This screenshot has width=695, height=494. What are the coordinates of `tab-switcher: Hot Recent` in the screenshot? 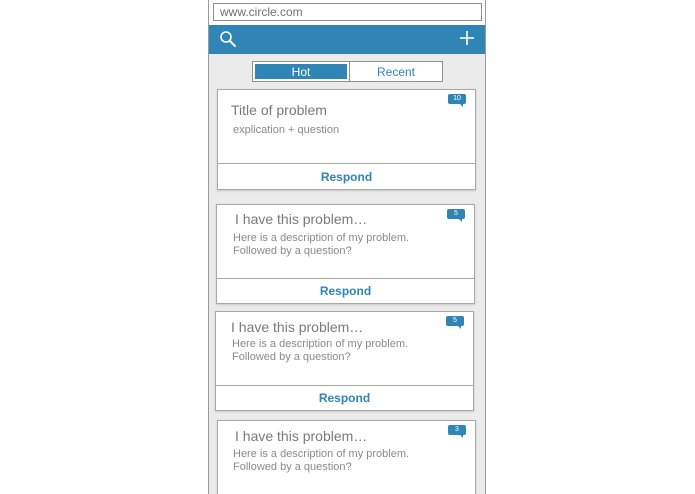 It's located at (347, 71).